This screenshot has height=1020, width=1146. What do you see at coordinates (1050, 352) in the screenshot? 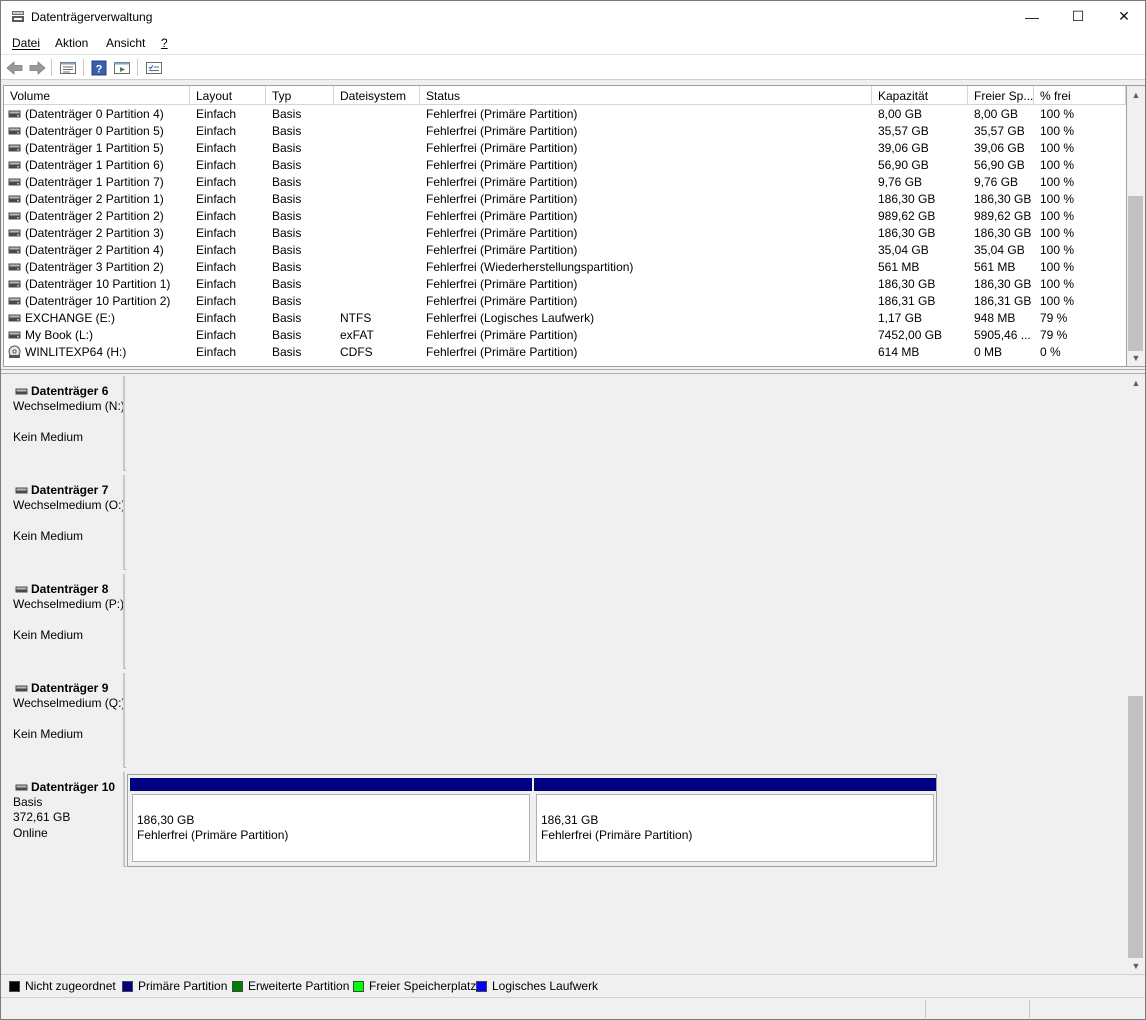
I see `percent-free-cell: 0 %` at bounding box center [1050, 352].